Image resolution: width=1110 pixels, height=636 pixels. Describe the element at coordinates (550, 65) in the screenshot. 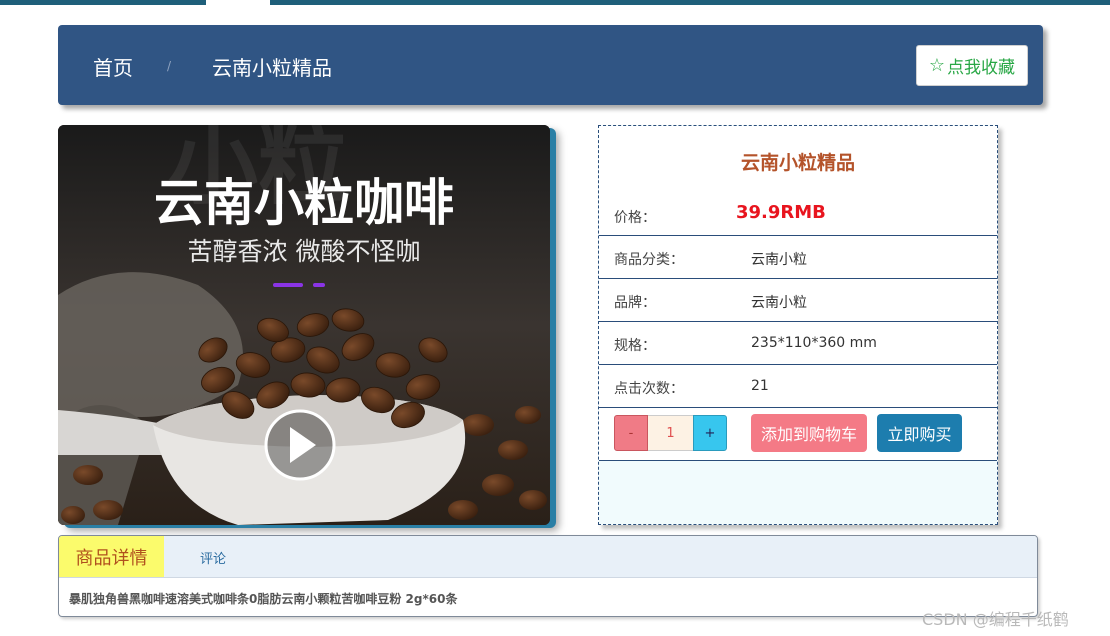

I see `breadcrumb-header: 首页 / 云南小粒精品 ☆ 点我收藏` at that location.